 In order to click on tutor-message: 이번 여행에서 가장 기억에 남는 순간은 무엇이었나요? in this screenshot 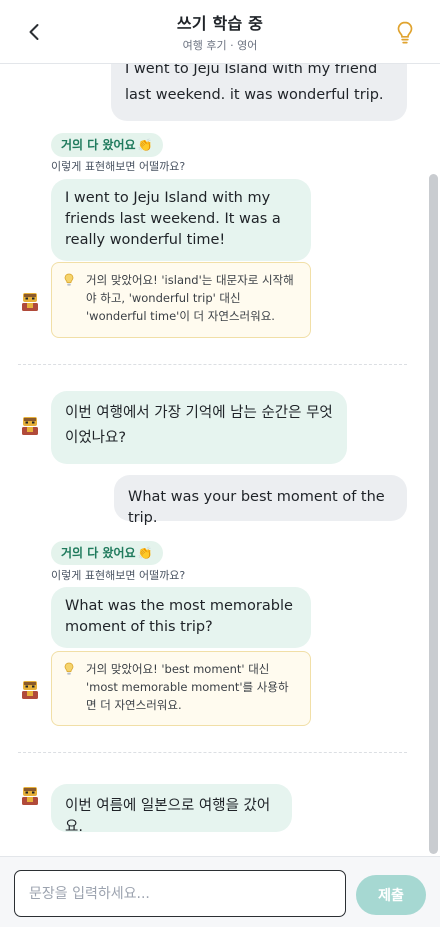, I will do `click(199, 427)`.